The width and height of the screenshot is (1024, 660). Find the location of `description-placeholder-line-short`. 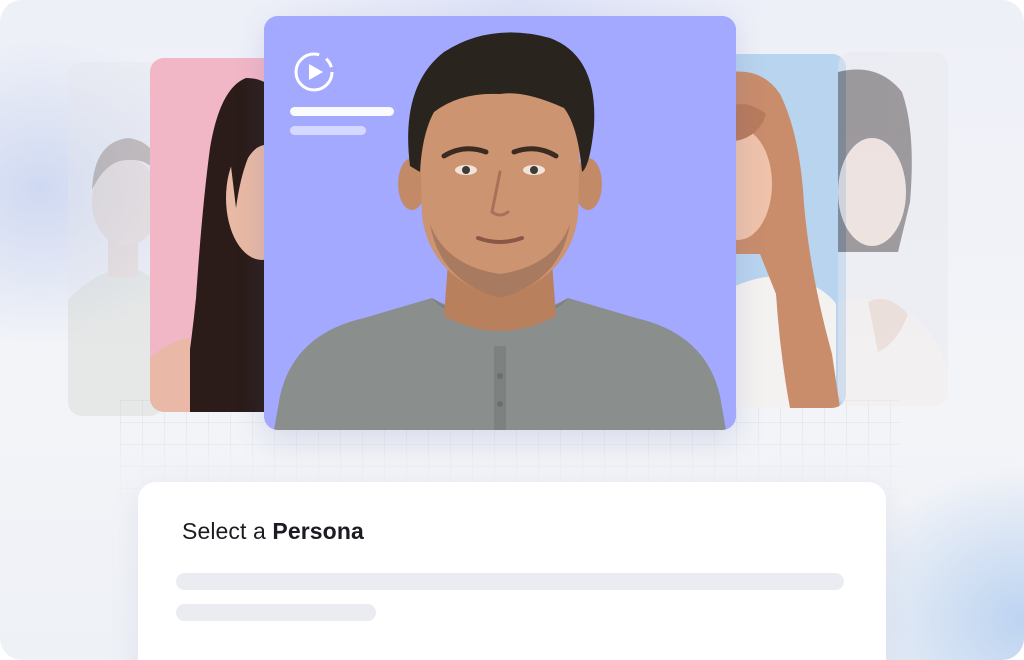

description-placeholder-line-short is located at coordinates (276, 612).